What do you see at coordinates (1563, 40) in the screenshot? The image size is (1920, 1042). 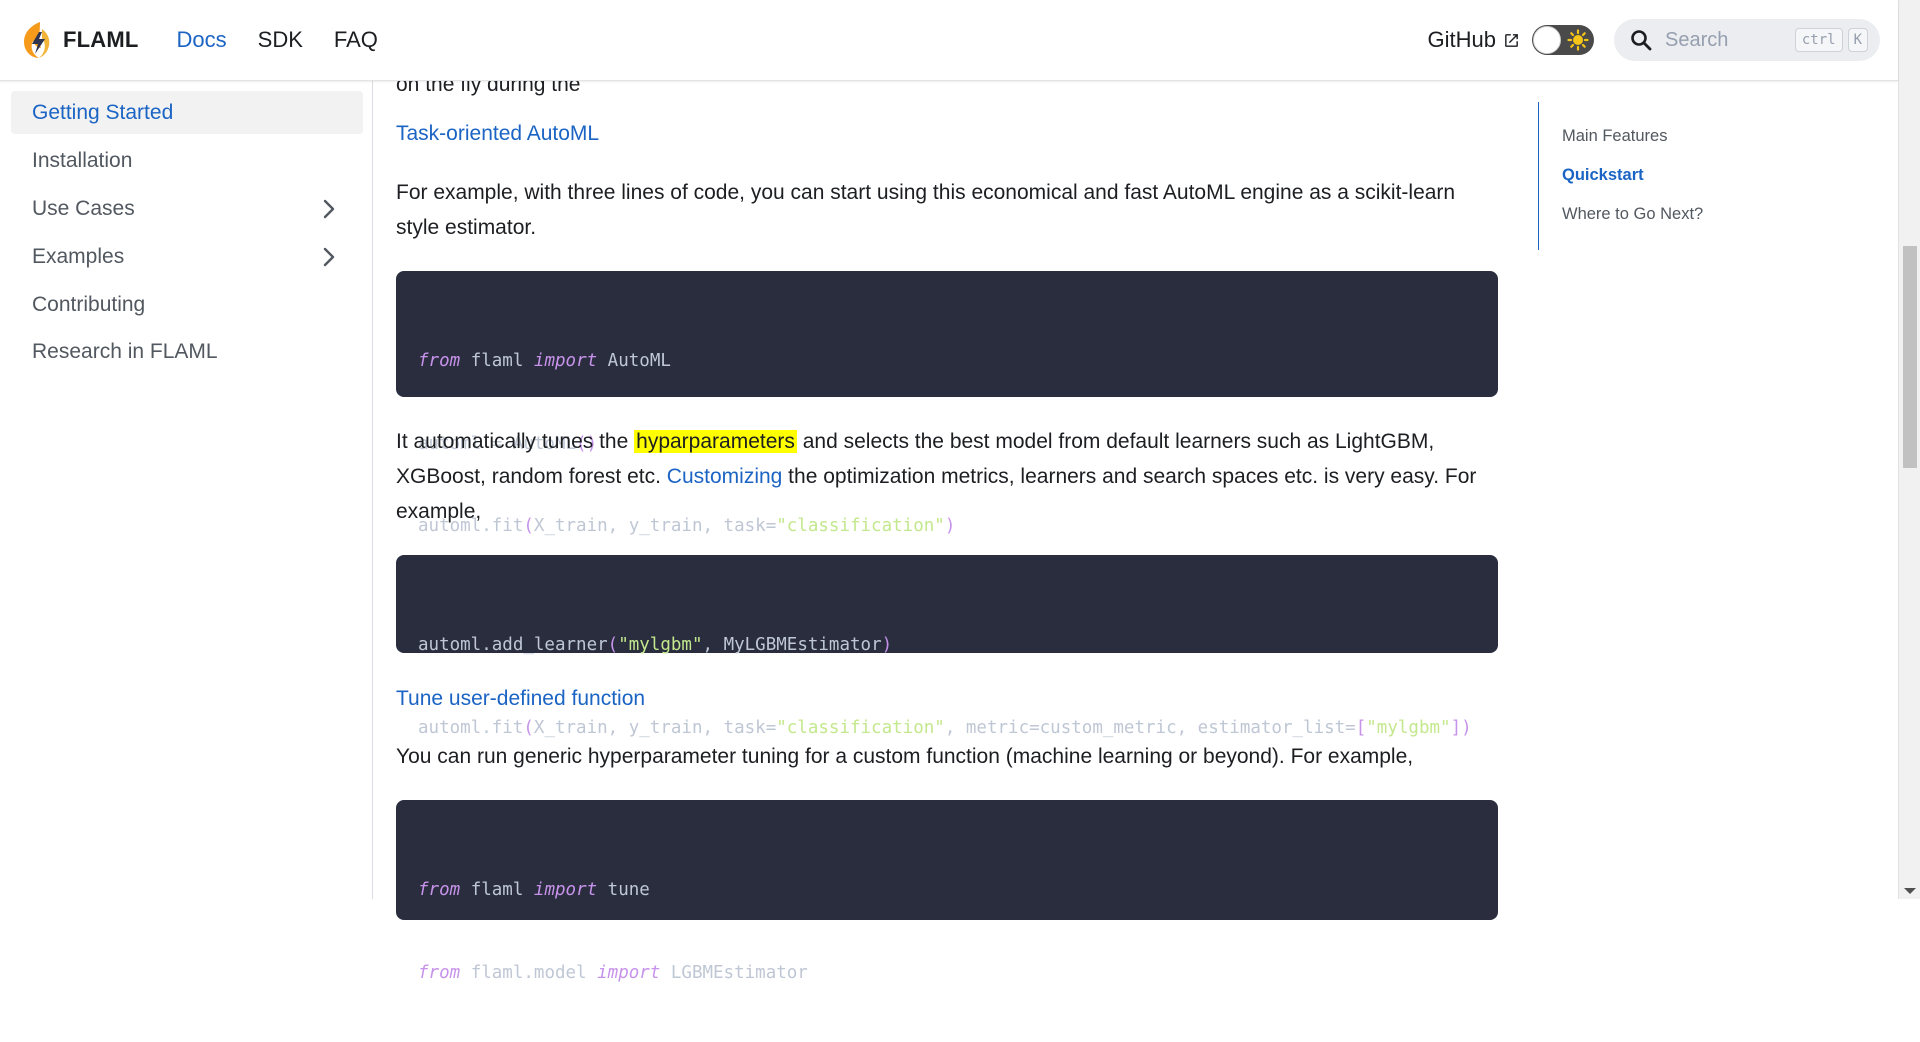 I see `dark-mode-toggle` at bounding box center [1563, 40].